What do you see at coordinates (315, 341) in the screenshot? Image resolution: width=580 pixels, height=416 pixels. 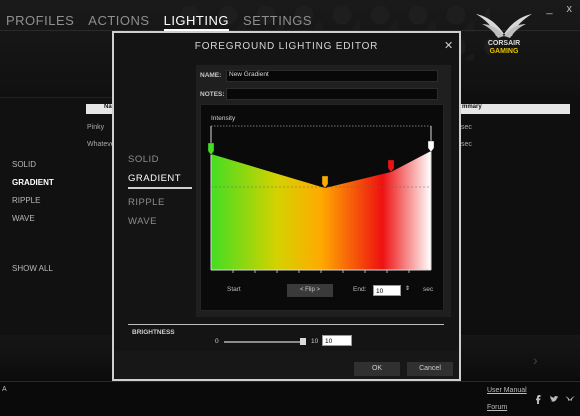 I see `brightness-max: 10` at bounding box center [315, 341].